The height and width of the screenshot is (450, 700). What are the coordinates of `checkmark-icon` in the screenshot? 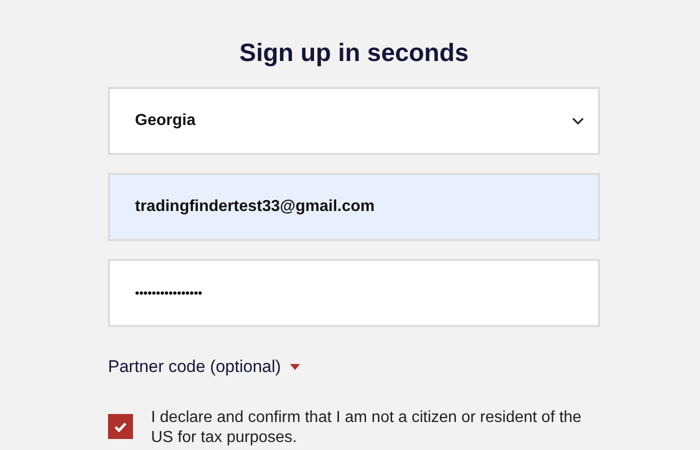 It's located at (120, 427).